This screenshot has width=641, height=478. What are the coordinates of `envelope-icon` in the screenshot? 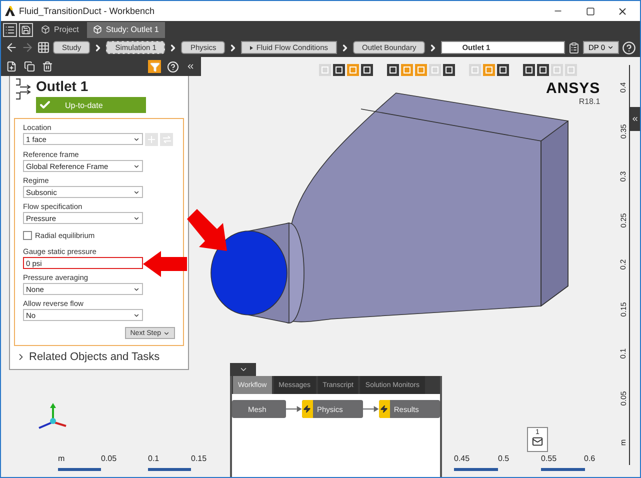 It's located at (537, 441).